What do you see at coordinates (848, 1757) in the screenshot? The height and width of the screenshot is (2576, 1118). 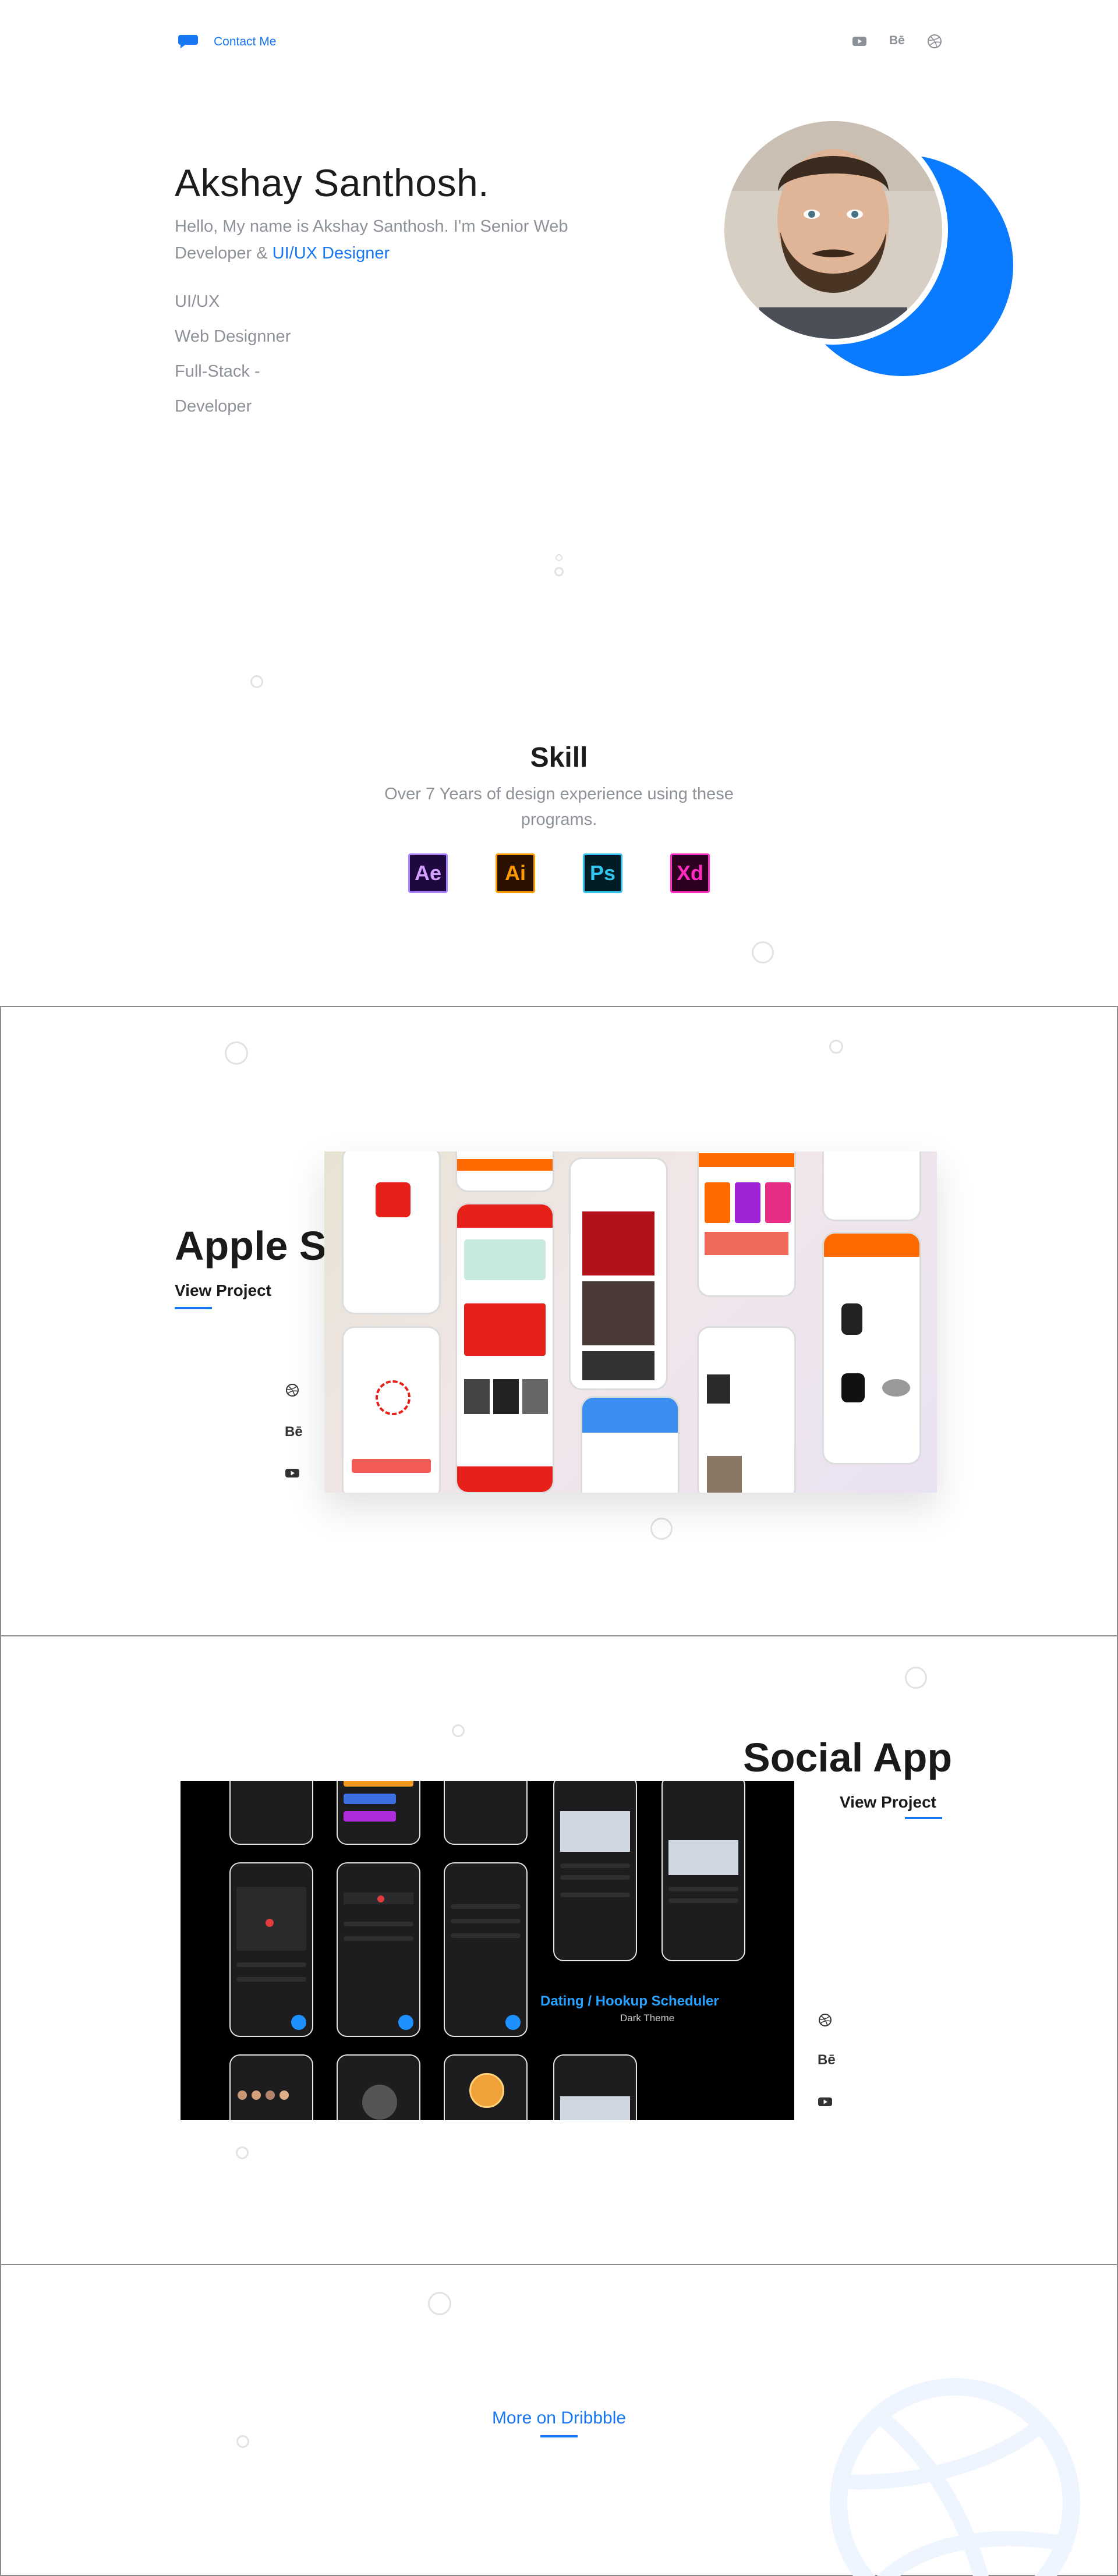 I see `project-title-social-app: Social App` at bounding box center [848, 1757].